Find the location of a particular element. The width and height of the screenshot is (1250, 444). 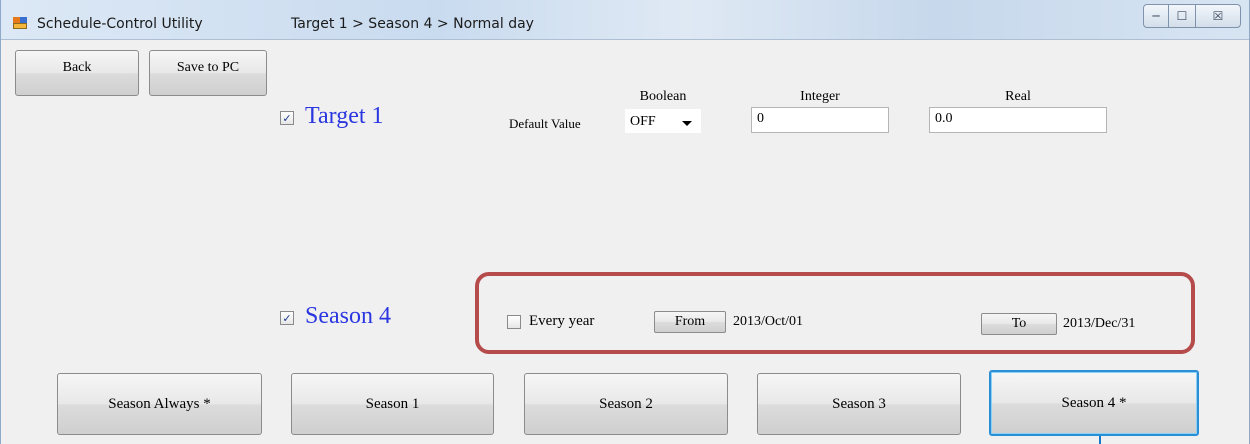

boolean-value: OFF is located at coordinates (643, 121).